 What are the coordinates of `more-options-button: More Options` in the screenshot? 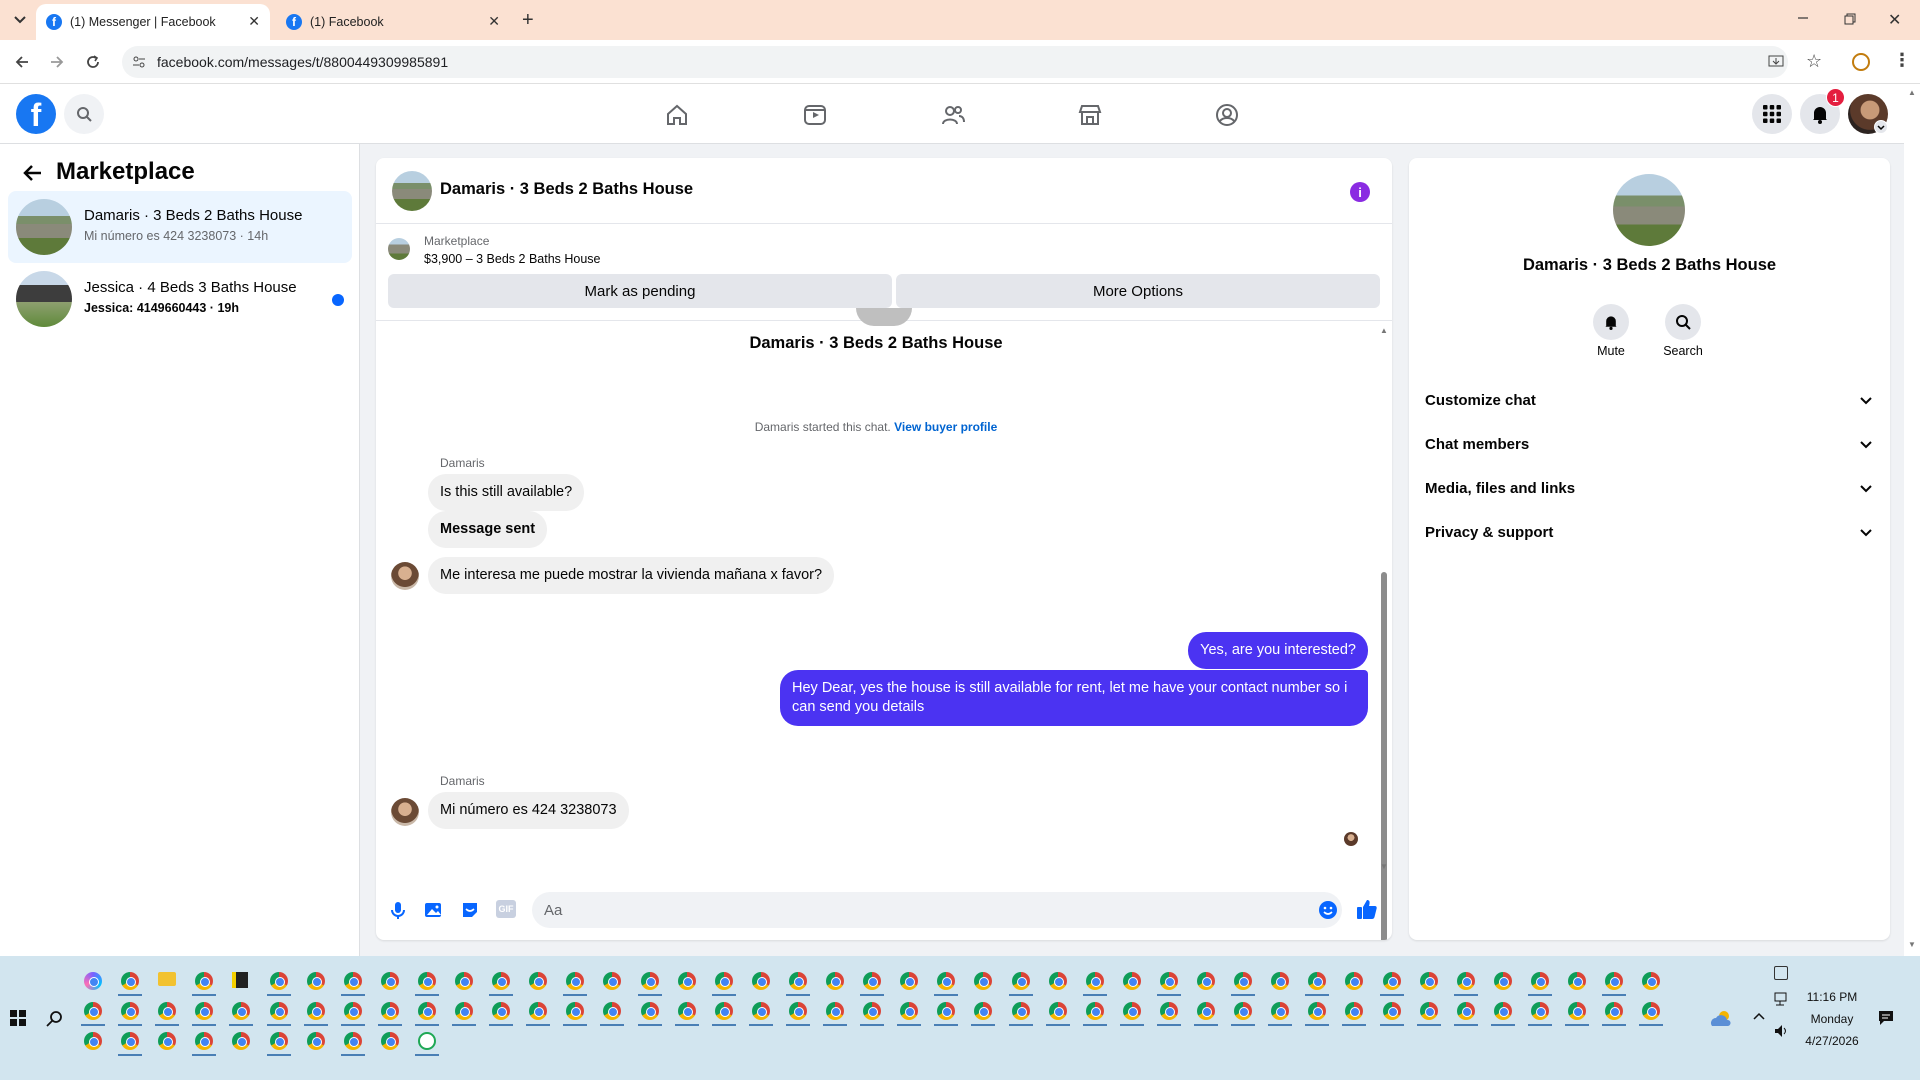 It's located at (1138, 291).